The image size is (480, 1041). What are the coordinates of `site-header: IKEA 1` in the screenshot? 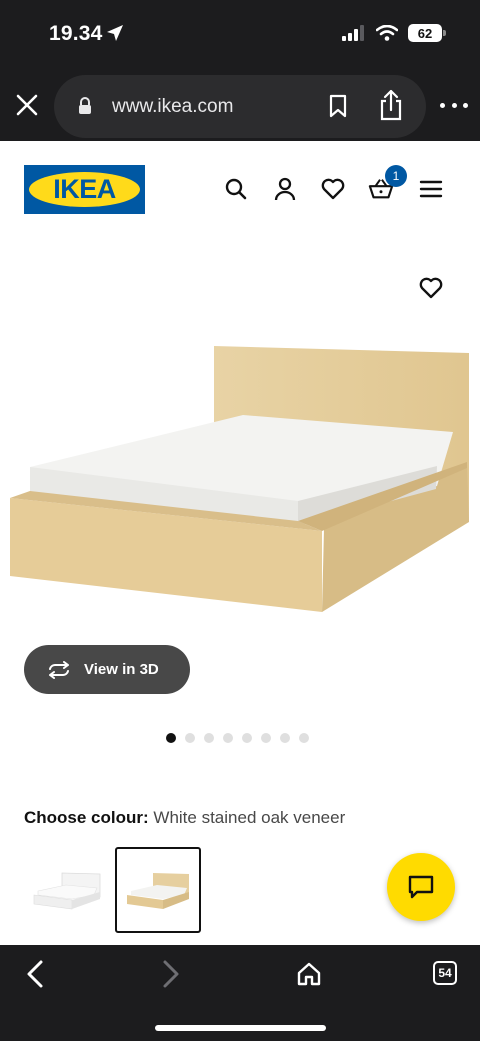 It's located at (240, 191).